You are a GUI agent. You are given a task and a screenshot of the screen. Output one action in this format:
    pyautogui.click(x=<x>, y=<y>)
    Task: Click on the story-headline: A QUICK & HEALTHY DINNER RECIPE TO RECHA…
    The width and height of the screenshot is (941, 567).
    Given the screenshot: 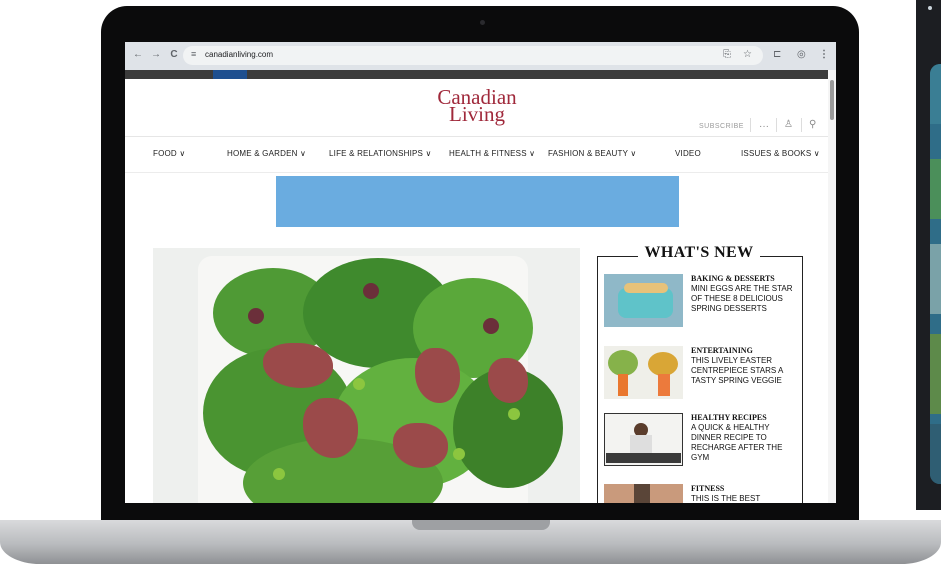 What is the action you would take?
    pyautogui.click(x=743, y=443)
    